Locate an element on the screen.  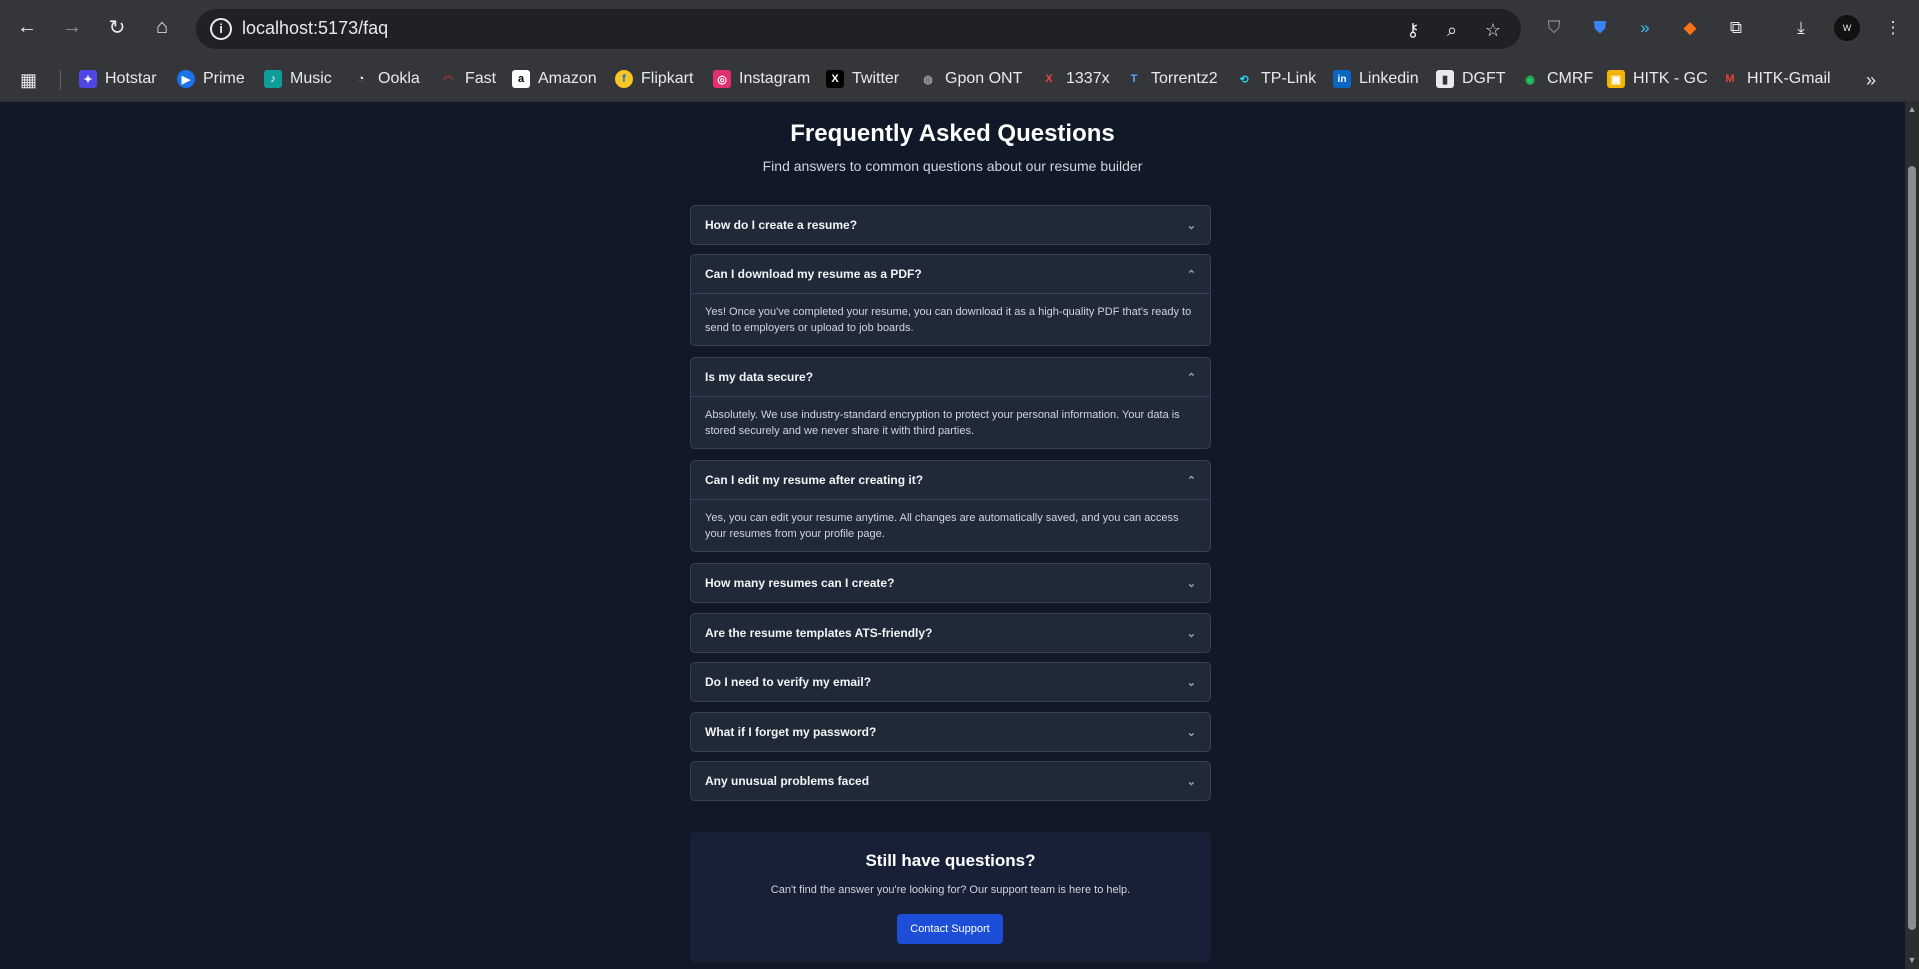
password-key-icon: ⚷ is located at coordinates (1413, 30).